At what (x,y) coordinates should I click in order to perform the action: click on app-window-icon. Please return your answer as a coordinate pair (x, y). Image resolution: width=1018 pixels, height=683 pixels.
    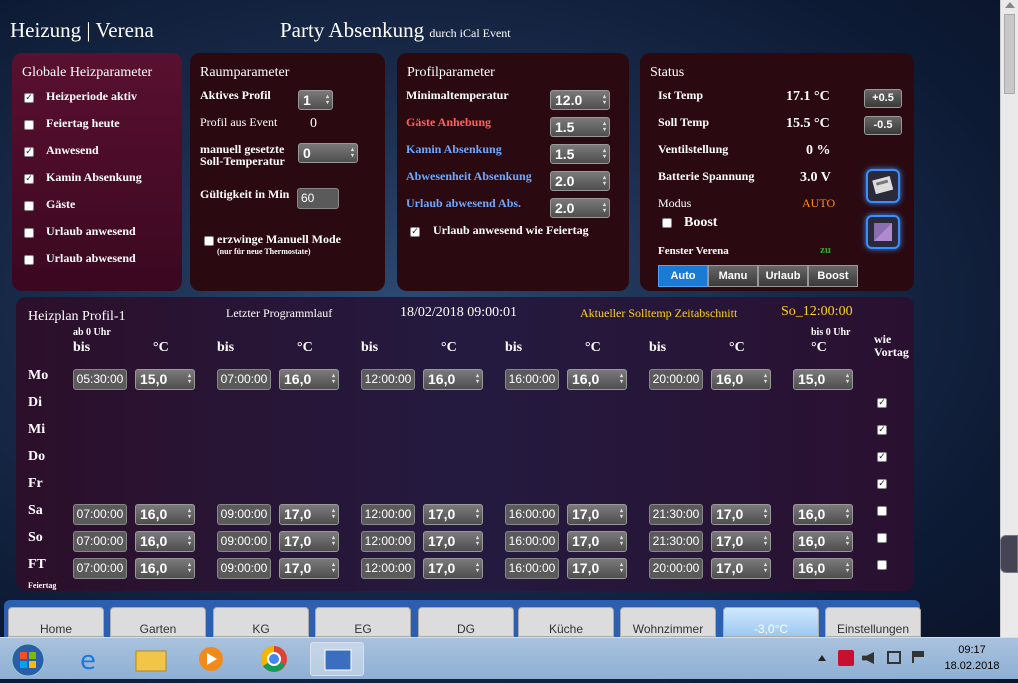
    Looking at the image, I should click on (337, 659).